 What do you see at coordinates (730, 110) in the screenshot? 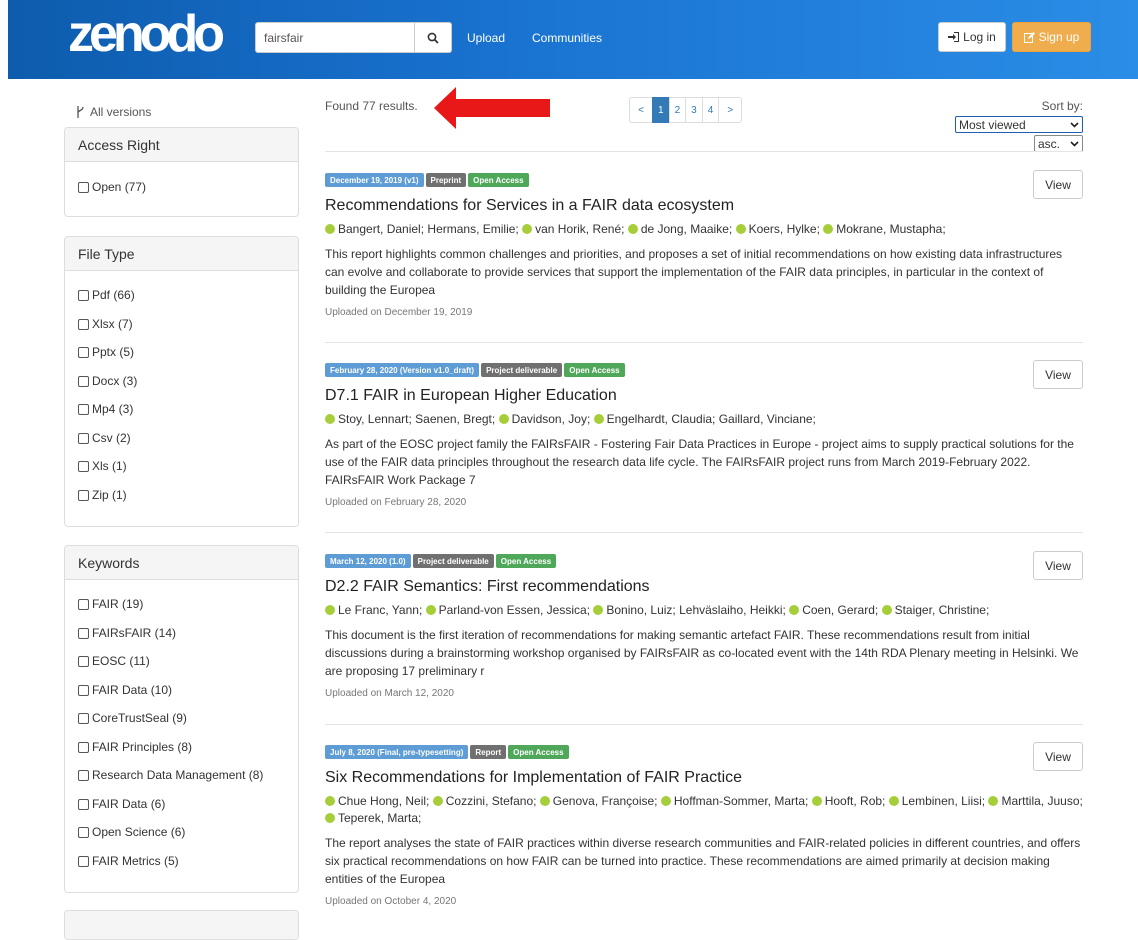
I see `page-next: >` at bounding box center [730, 110].